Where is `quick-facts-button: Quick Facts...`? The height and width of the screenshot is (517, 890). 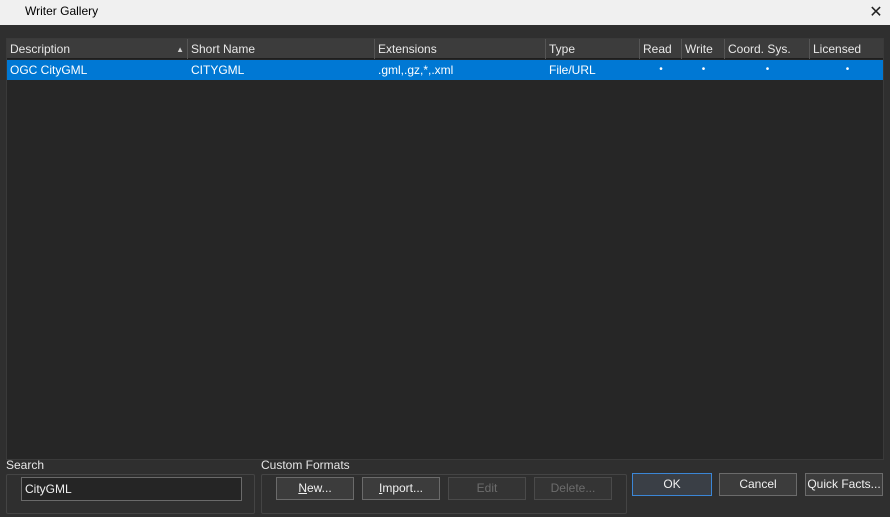
quick-facts-button: Quick Facts... is located at coordinates (844, 484).